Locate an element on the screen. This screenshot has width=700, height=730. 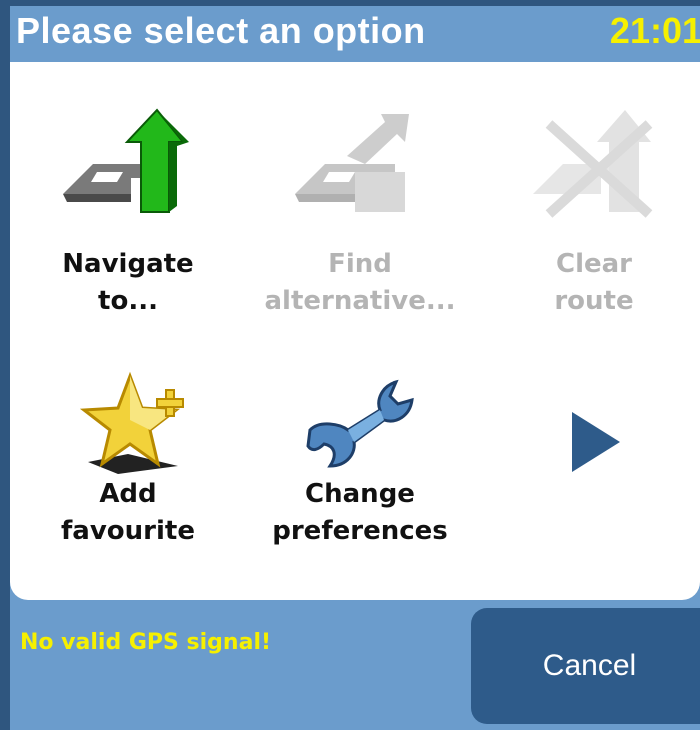
clear-route-label-line1: Clear is located at coordinates (594, 264).